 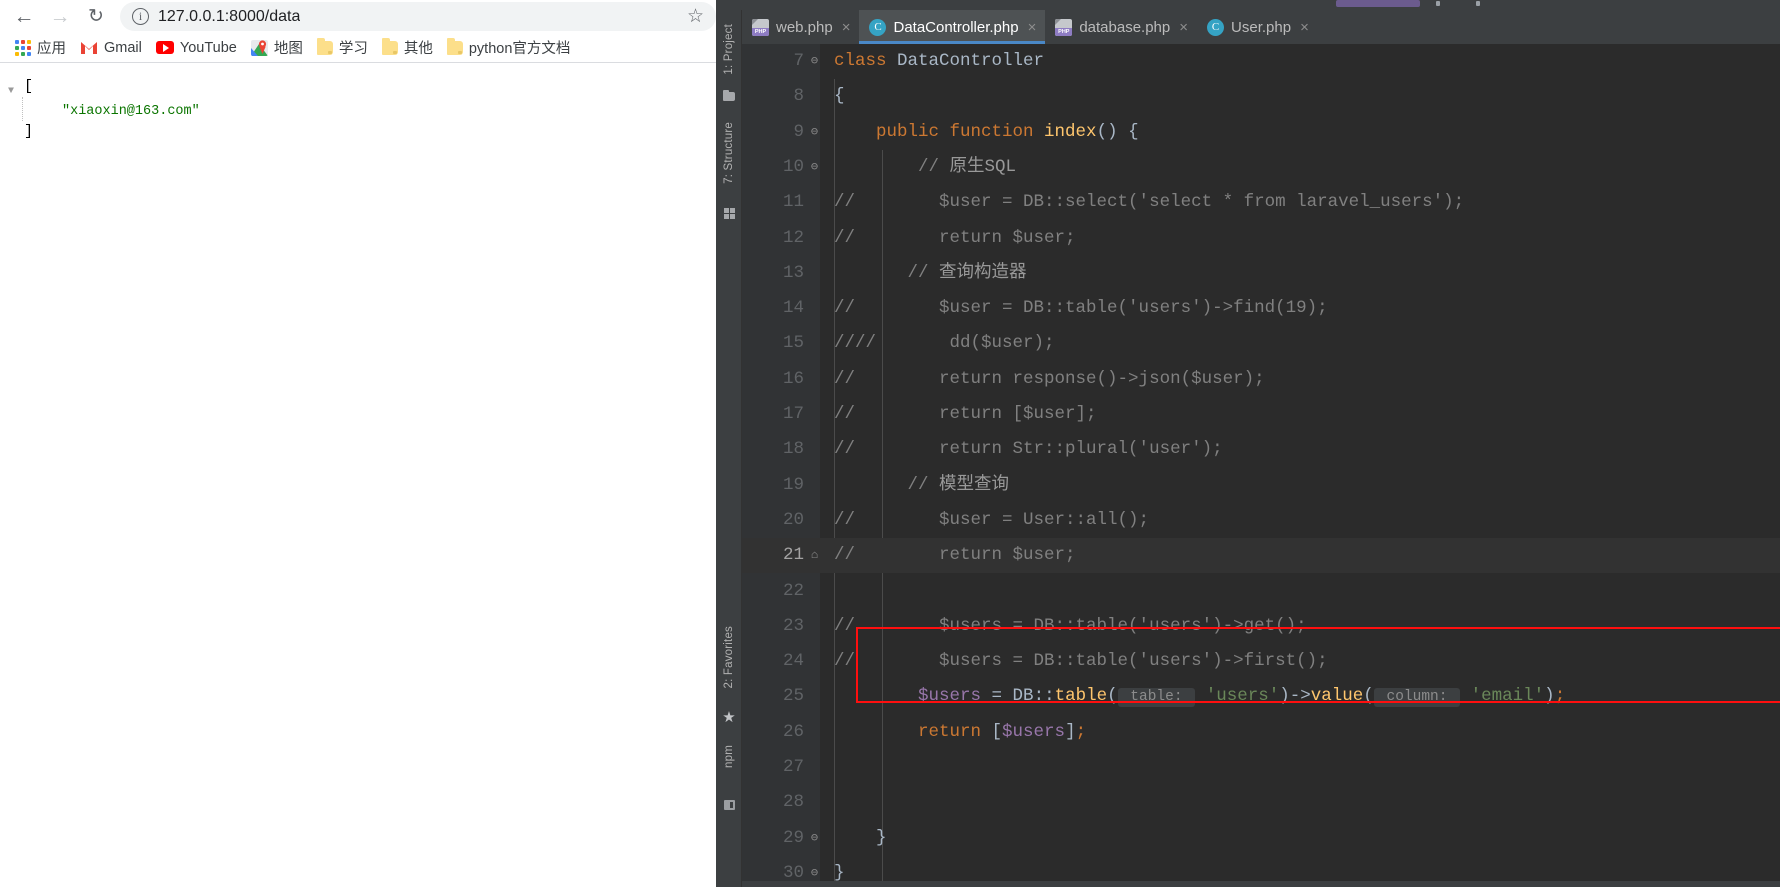 What do you see at coordinates (277, 47) in the screenshot?
I see `bookmark-maps: 地图` at bounding box center [277, 47].